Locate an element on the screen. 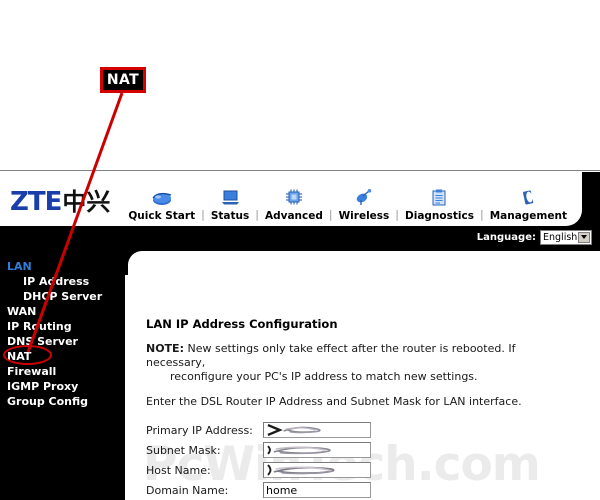 This screenshot has width=600, height=500. sidebar-item-group-config: Group Config is located at coordinates (62, 401).